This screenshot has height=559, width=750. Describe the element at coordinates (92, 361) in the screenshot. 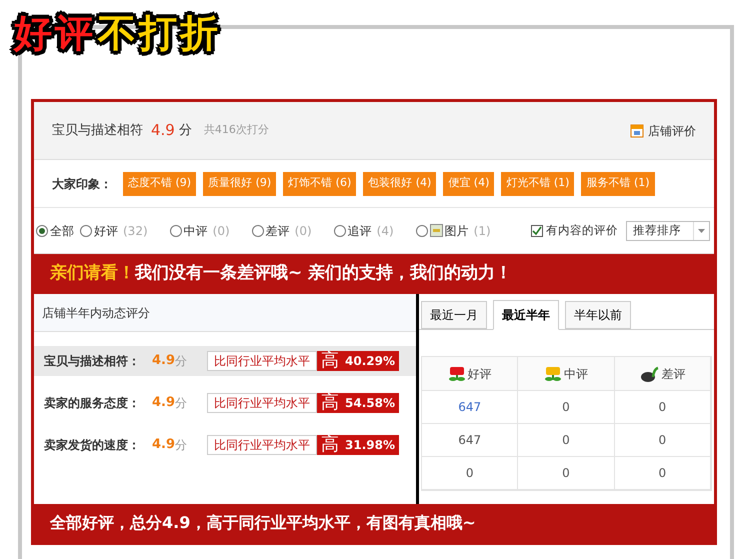

I see `dsr-label: 宝贝与描述相符：` at that location.